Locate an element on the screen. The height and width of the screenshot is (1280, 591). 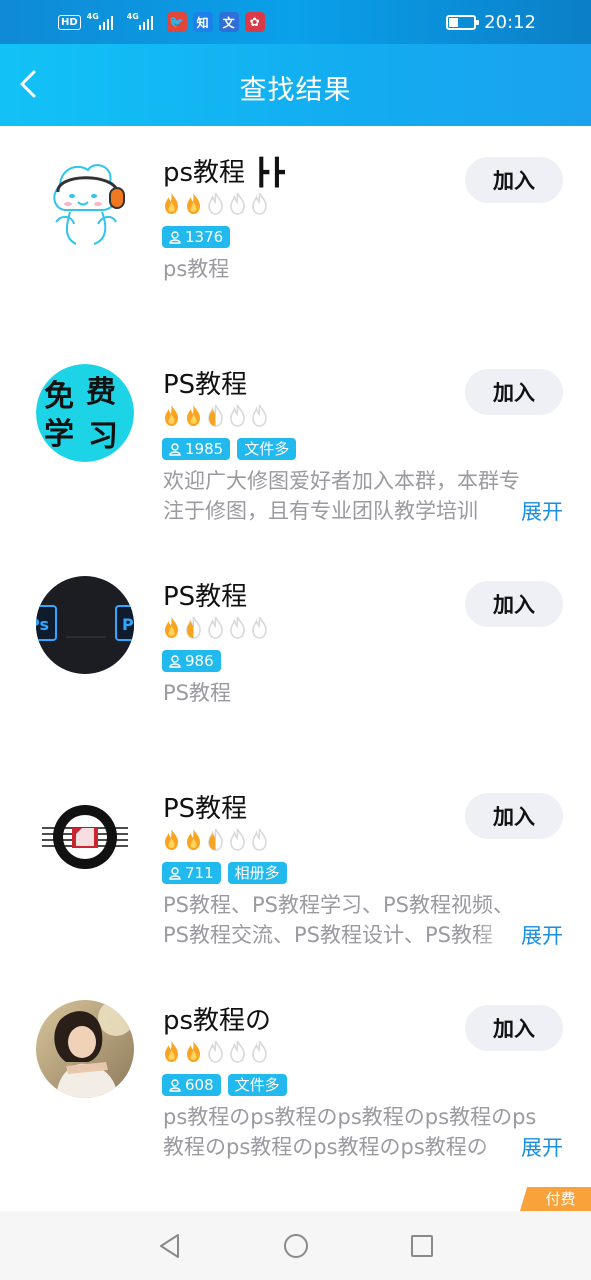
nav-home-button is located at coordinates (296, 1246).